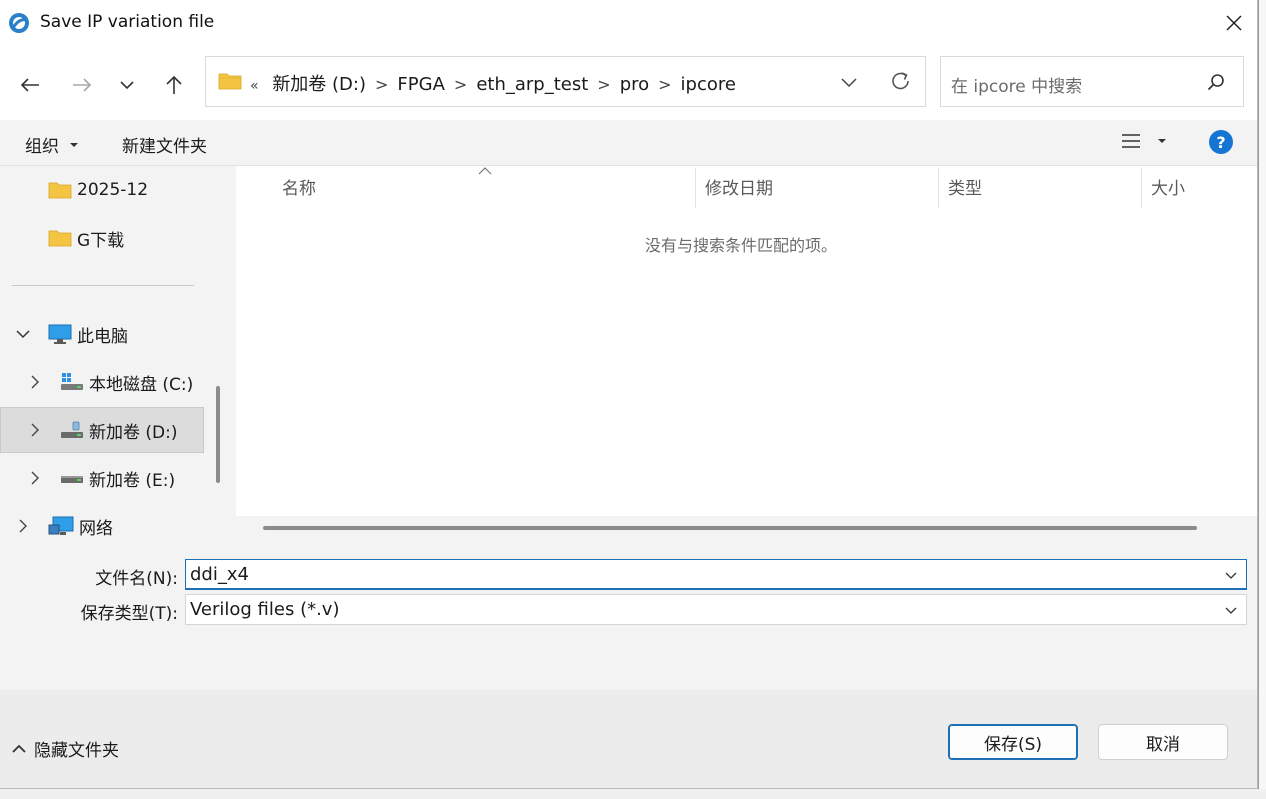 This screenshot has width=1266, height=799. Describe the element at coordinates (141, 384) in the screenshot. I see `sidebar-item-label: 本地磁盘 (C:)` at that location.